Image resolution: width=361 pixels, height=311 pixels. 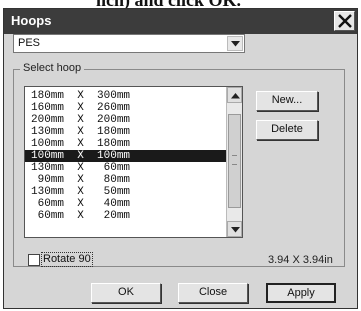 What do you see at coordinates (31, 20) in the screenshot?
I see `dialog-title: Hoops` at bounding box center [31, 20].